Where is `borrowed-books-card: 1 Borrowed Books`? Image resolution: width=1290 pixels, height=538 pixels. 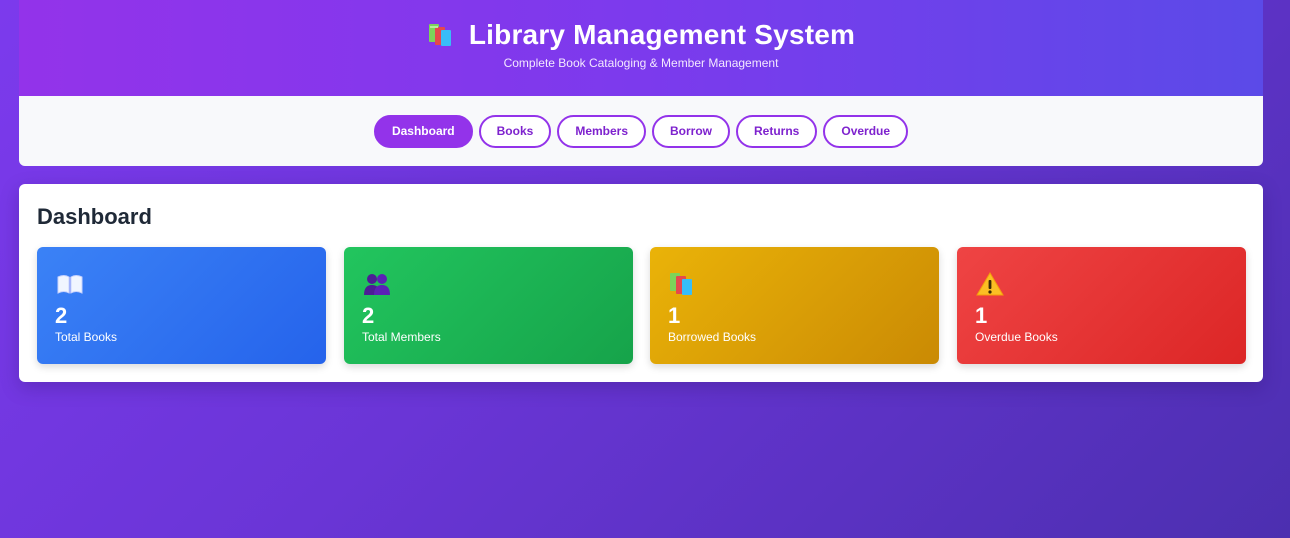 borrowed-books-card: 1 Borrowed Books is located at coordinates (794, 305).